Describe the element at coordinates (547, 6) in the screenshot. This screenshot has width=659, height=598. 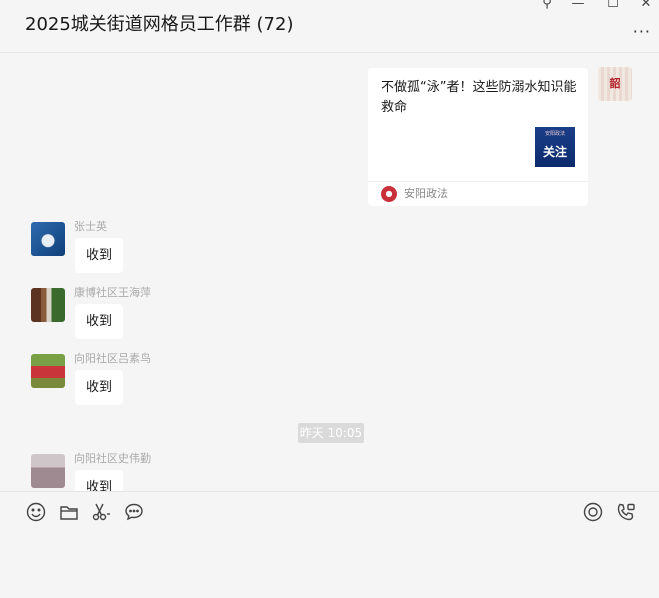
I see `pin-icon: ⚲` at that location.